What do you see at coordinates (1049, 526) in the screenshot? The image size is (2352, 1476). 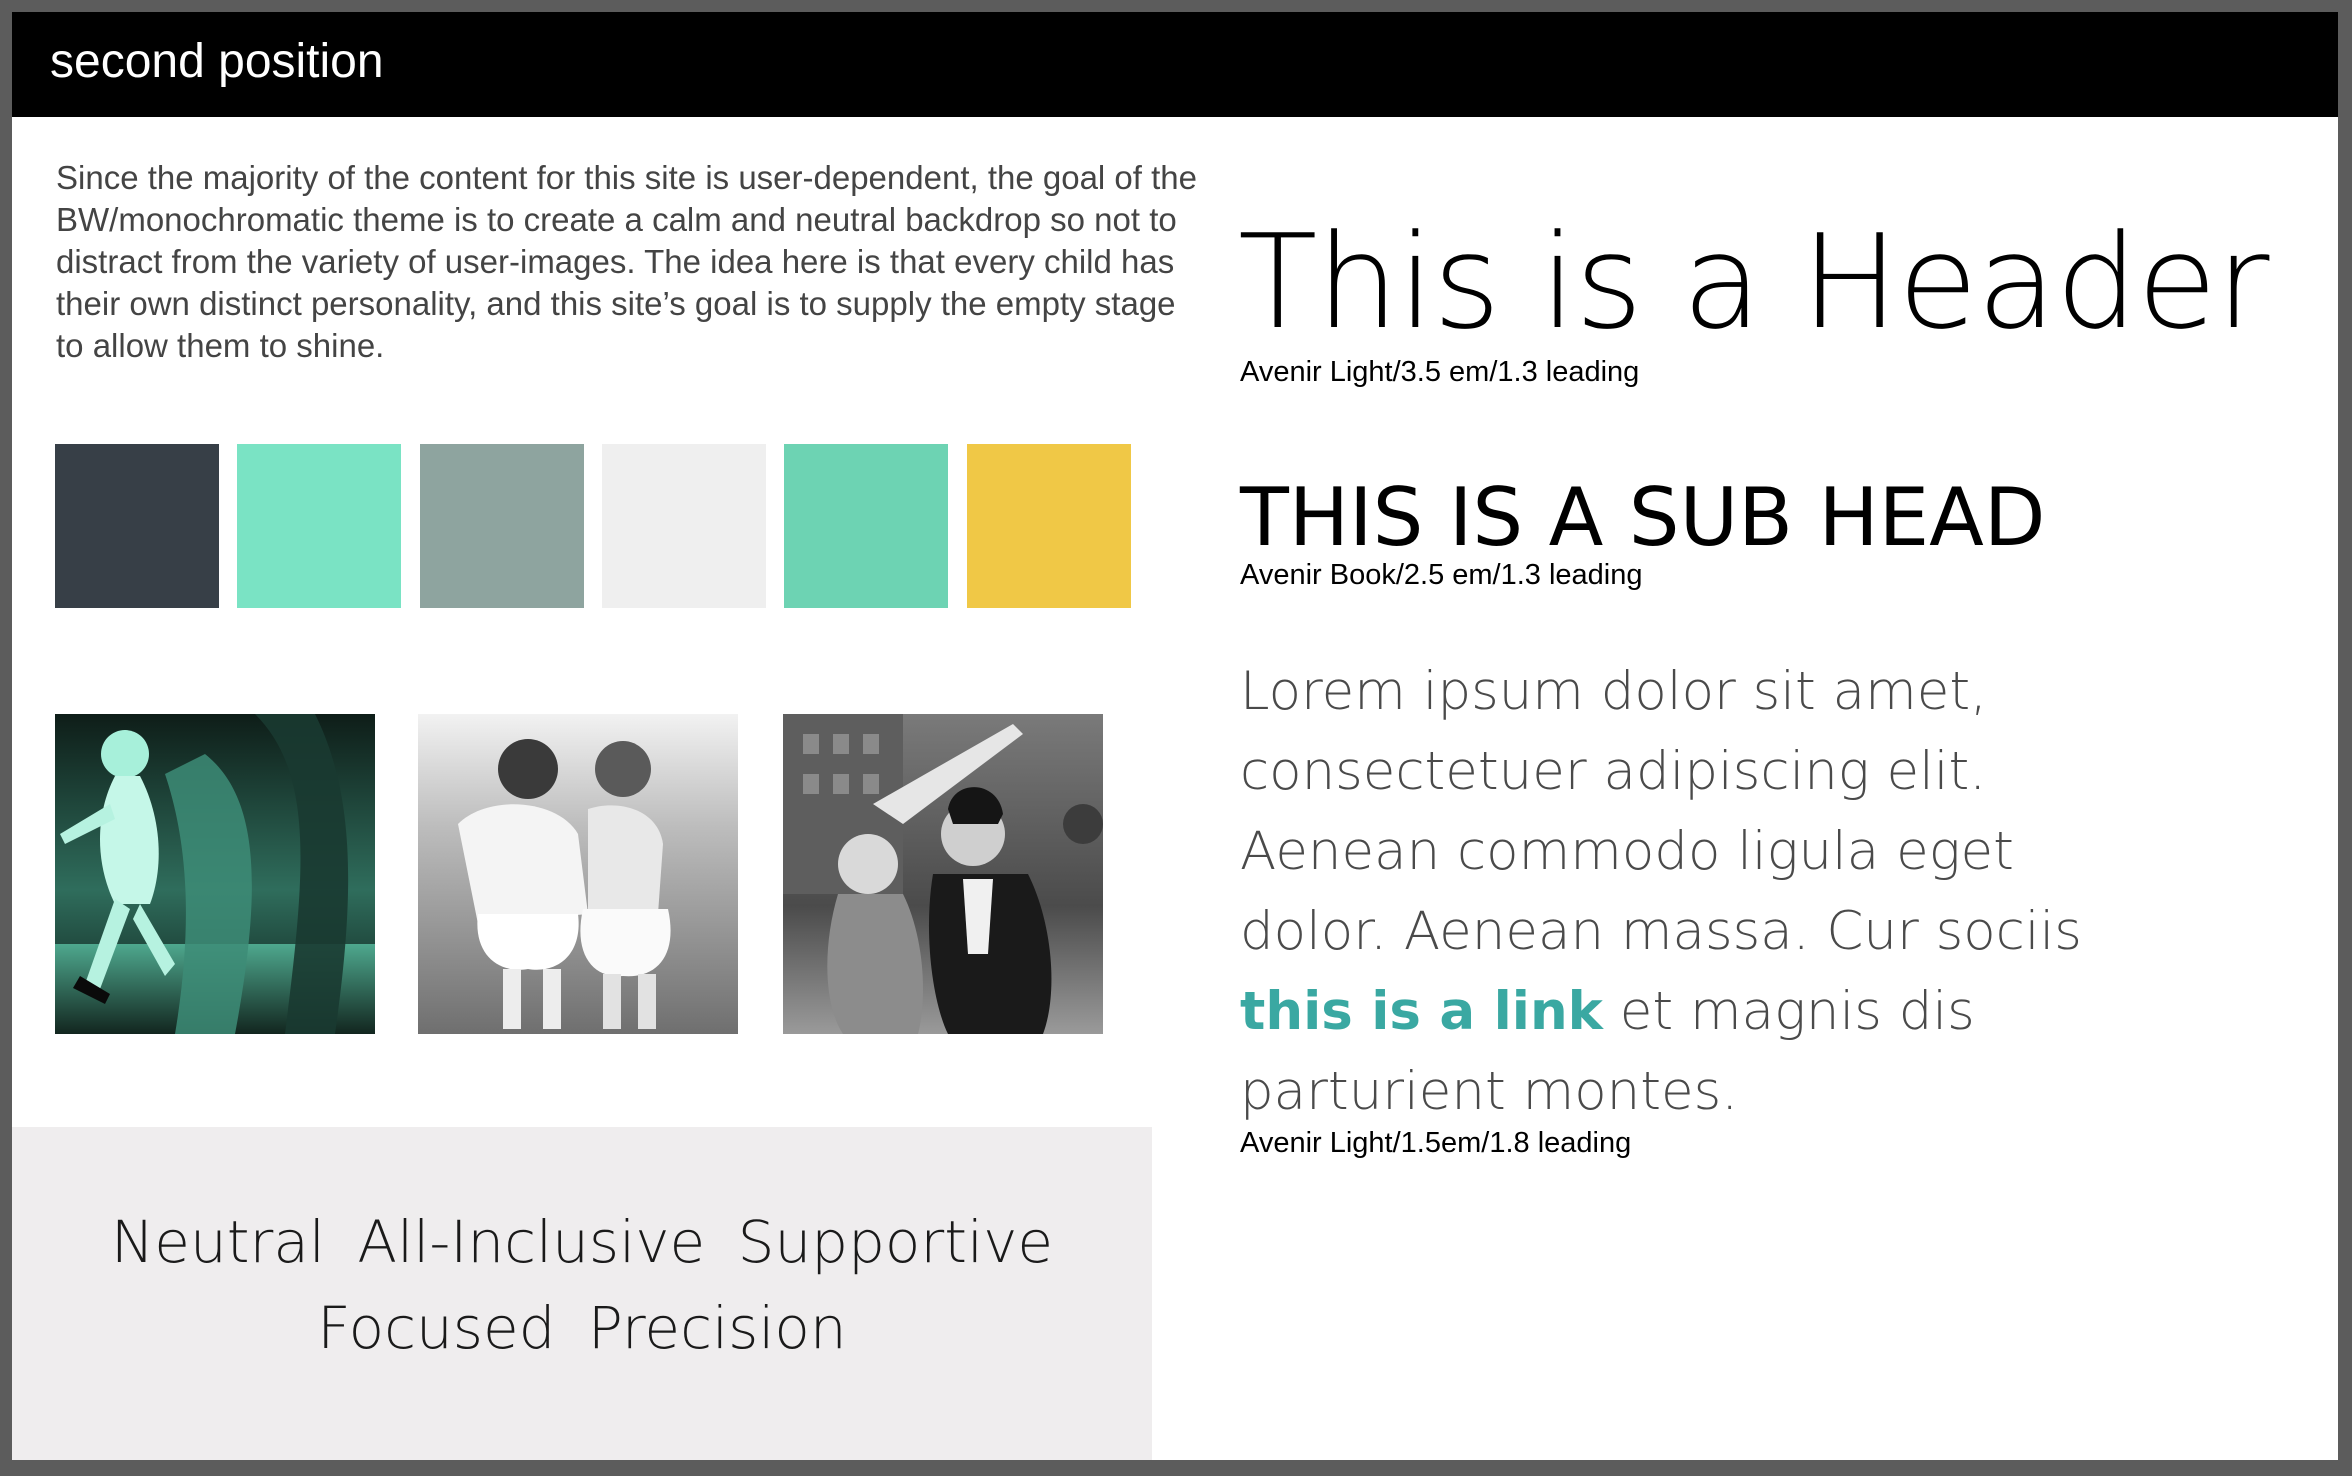 I see `color-swatch-yellow` at bounding box center [1049, 526].